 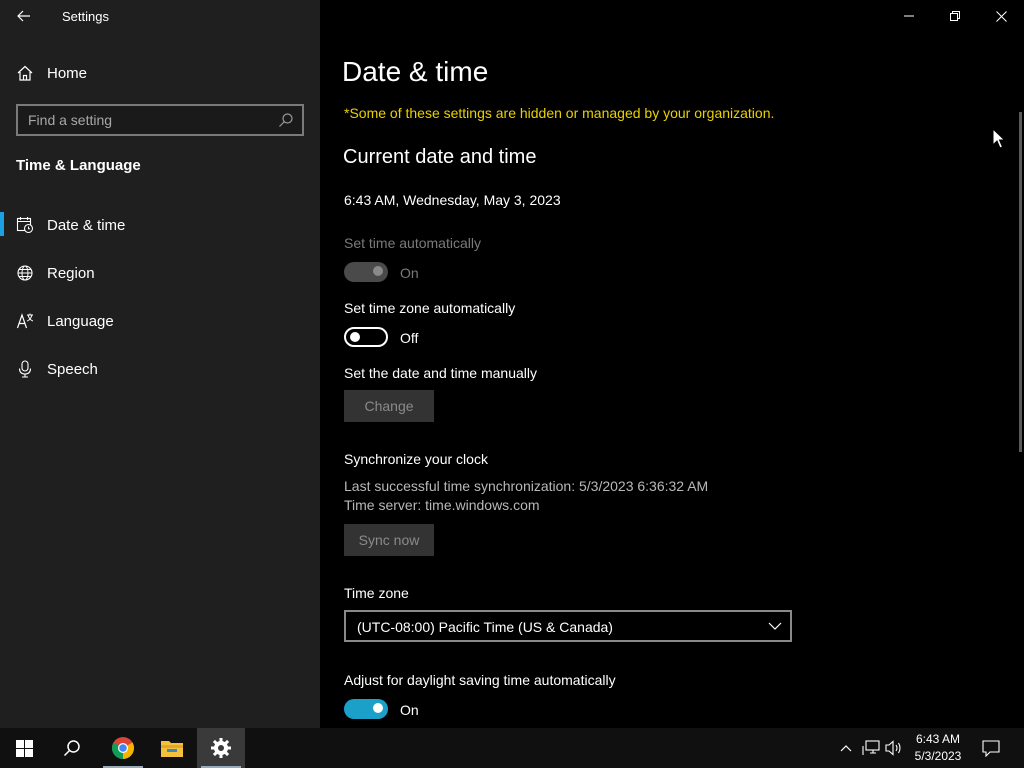 I want to click on title-bar: Settings, so click(x=160, y=16).